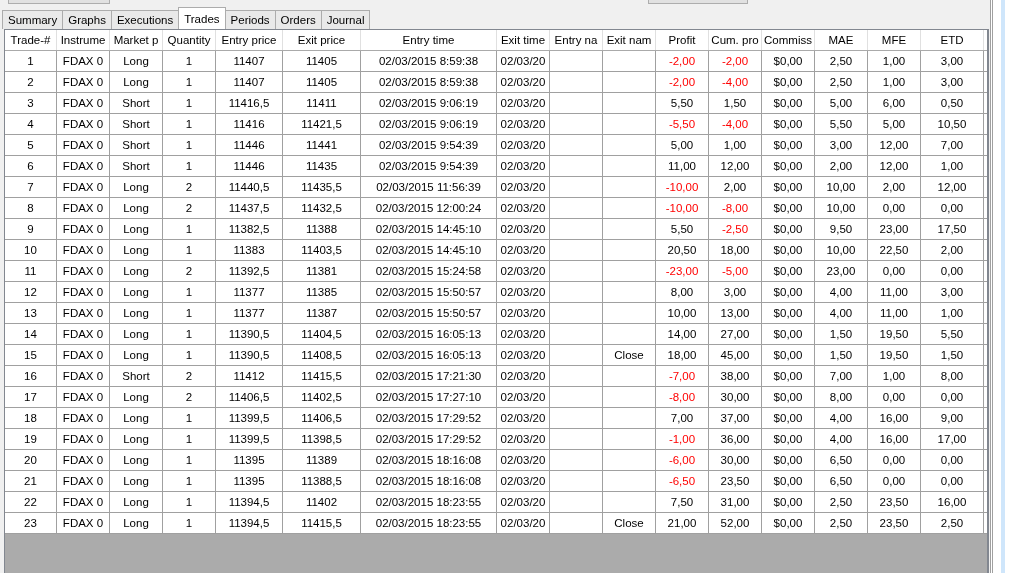  I want to click on table-cell: 17, so click(31, 397).